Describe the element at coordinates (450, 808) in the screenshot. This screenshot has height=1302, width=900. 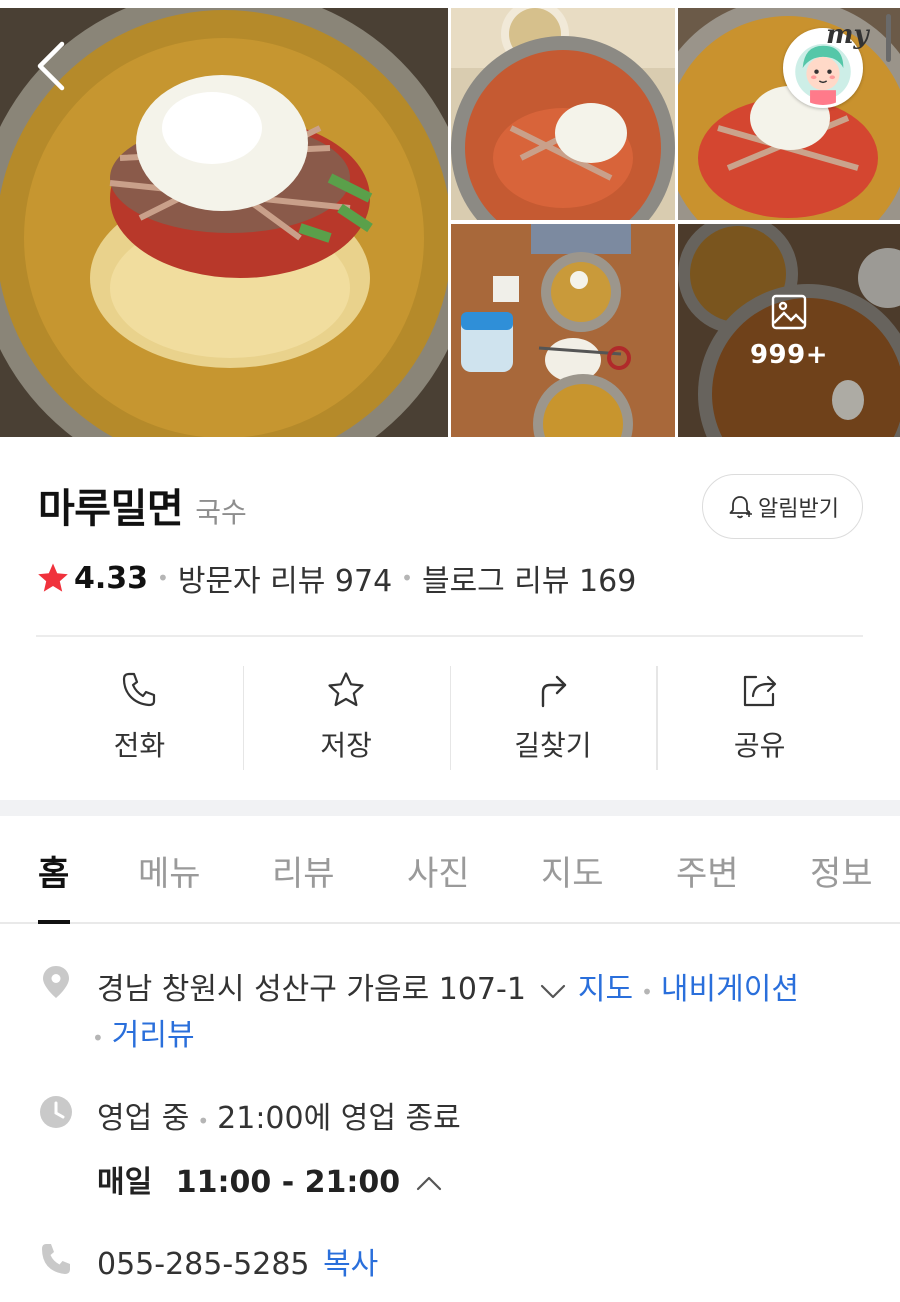
I see `section-divider` at that location.